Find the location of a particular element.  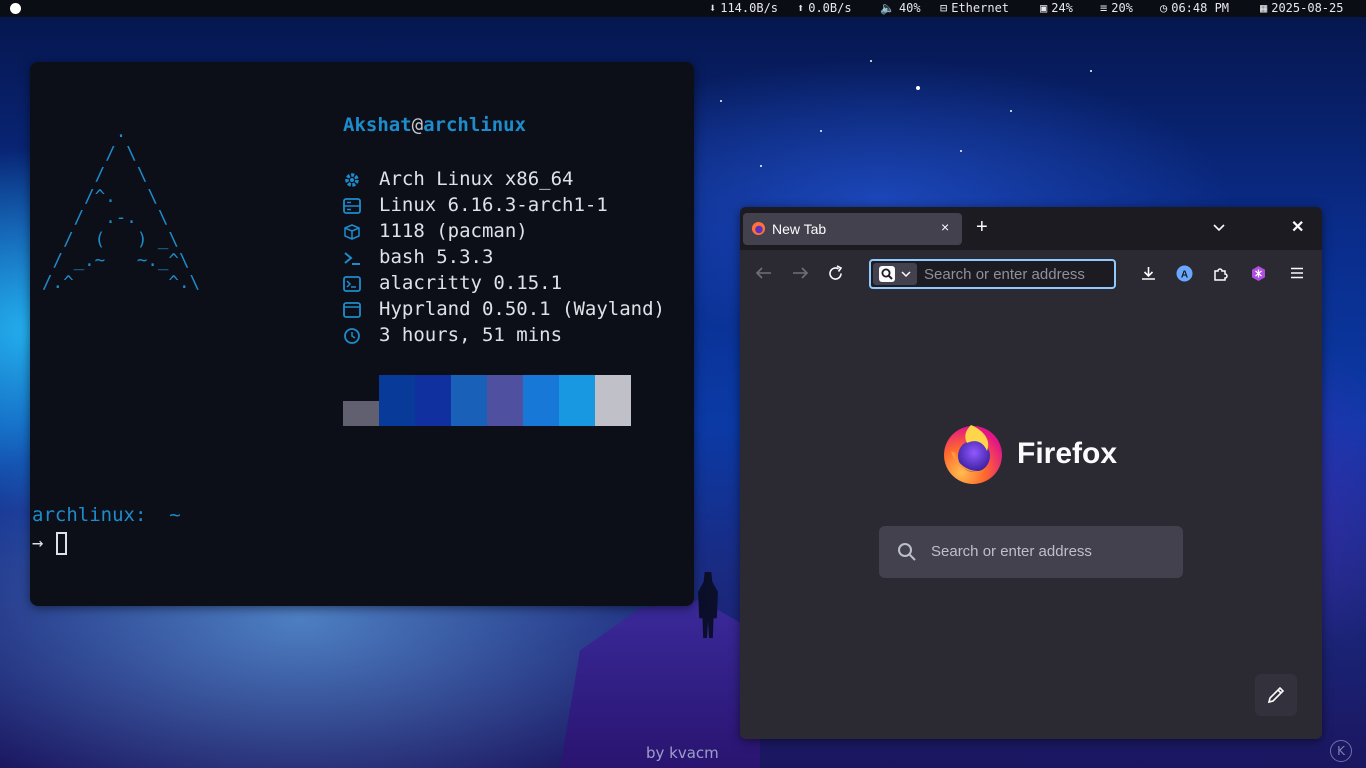

firefox-favicon-icon is located at coordinates (758, 228).